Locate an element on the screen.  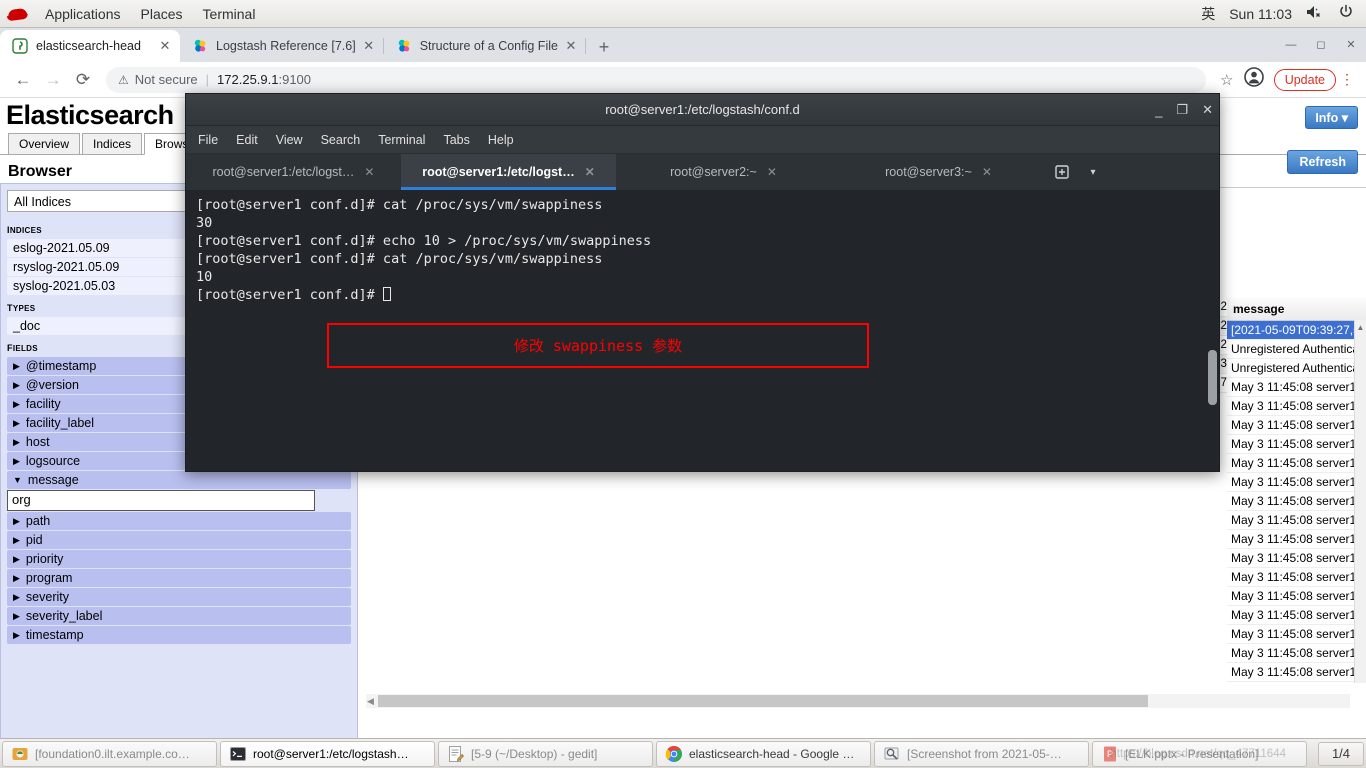
minimize-button: — is located at coordinates (1291, 45).